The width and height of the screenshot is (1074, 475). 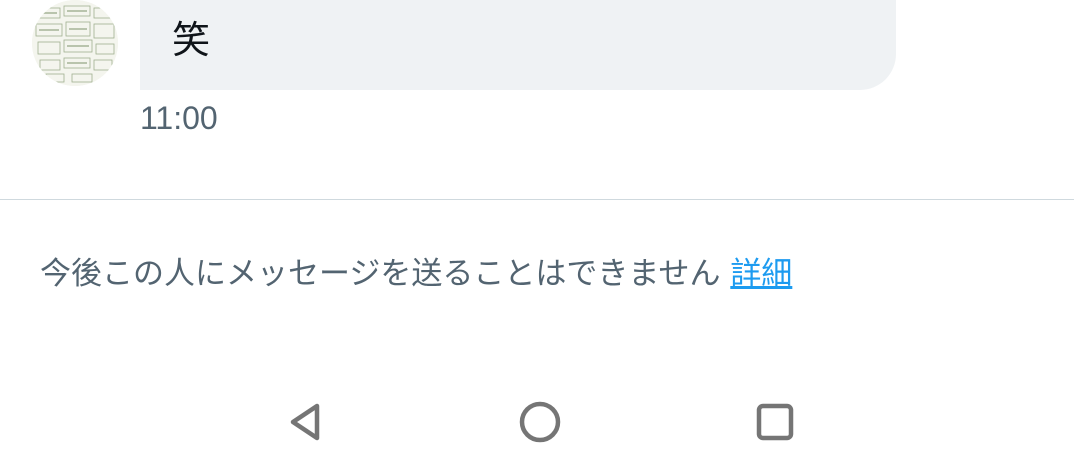 I want to click on notice-text: 今後この人にメッセージを送ることはできません, so click(x=380, y=274).